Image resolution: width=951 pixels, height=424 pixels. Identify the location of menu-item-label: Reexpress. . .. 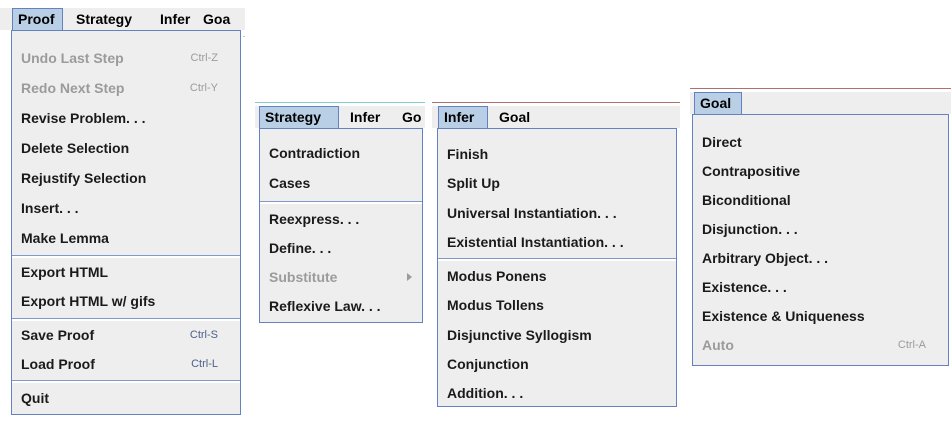
(314, 219).